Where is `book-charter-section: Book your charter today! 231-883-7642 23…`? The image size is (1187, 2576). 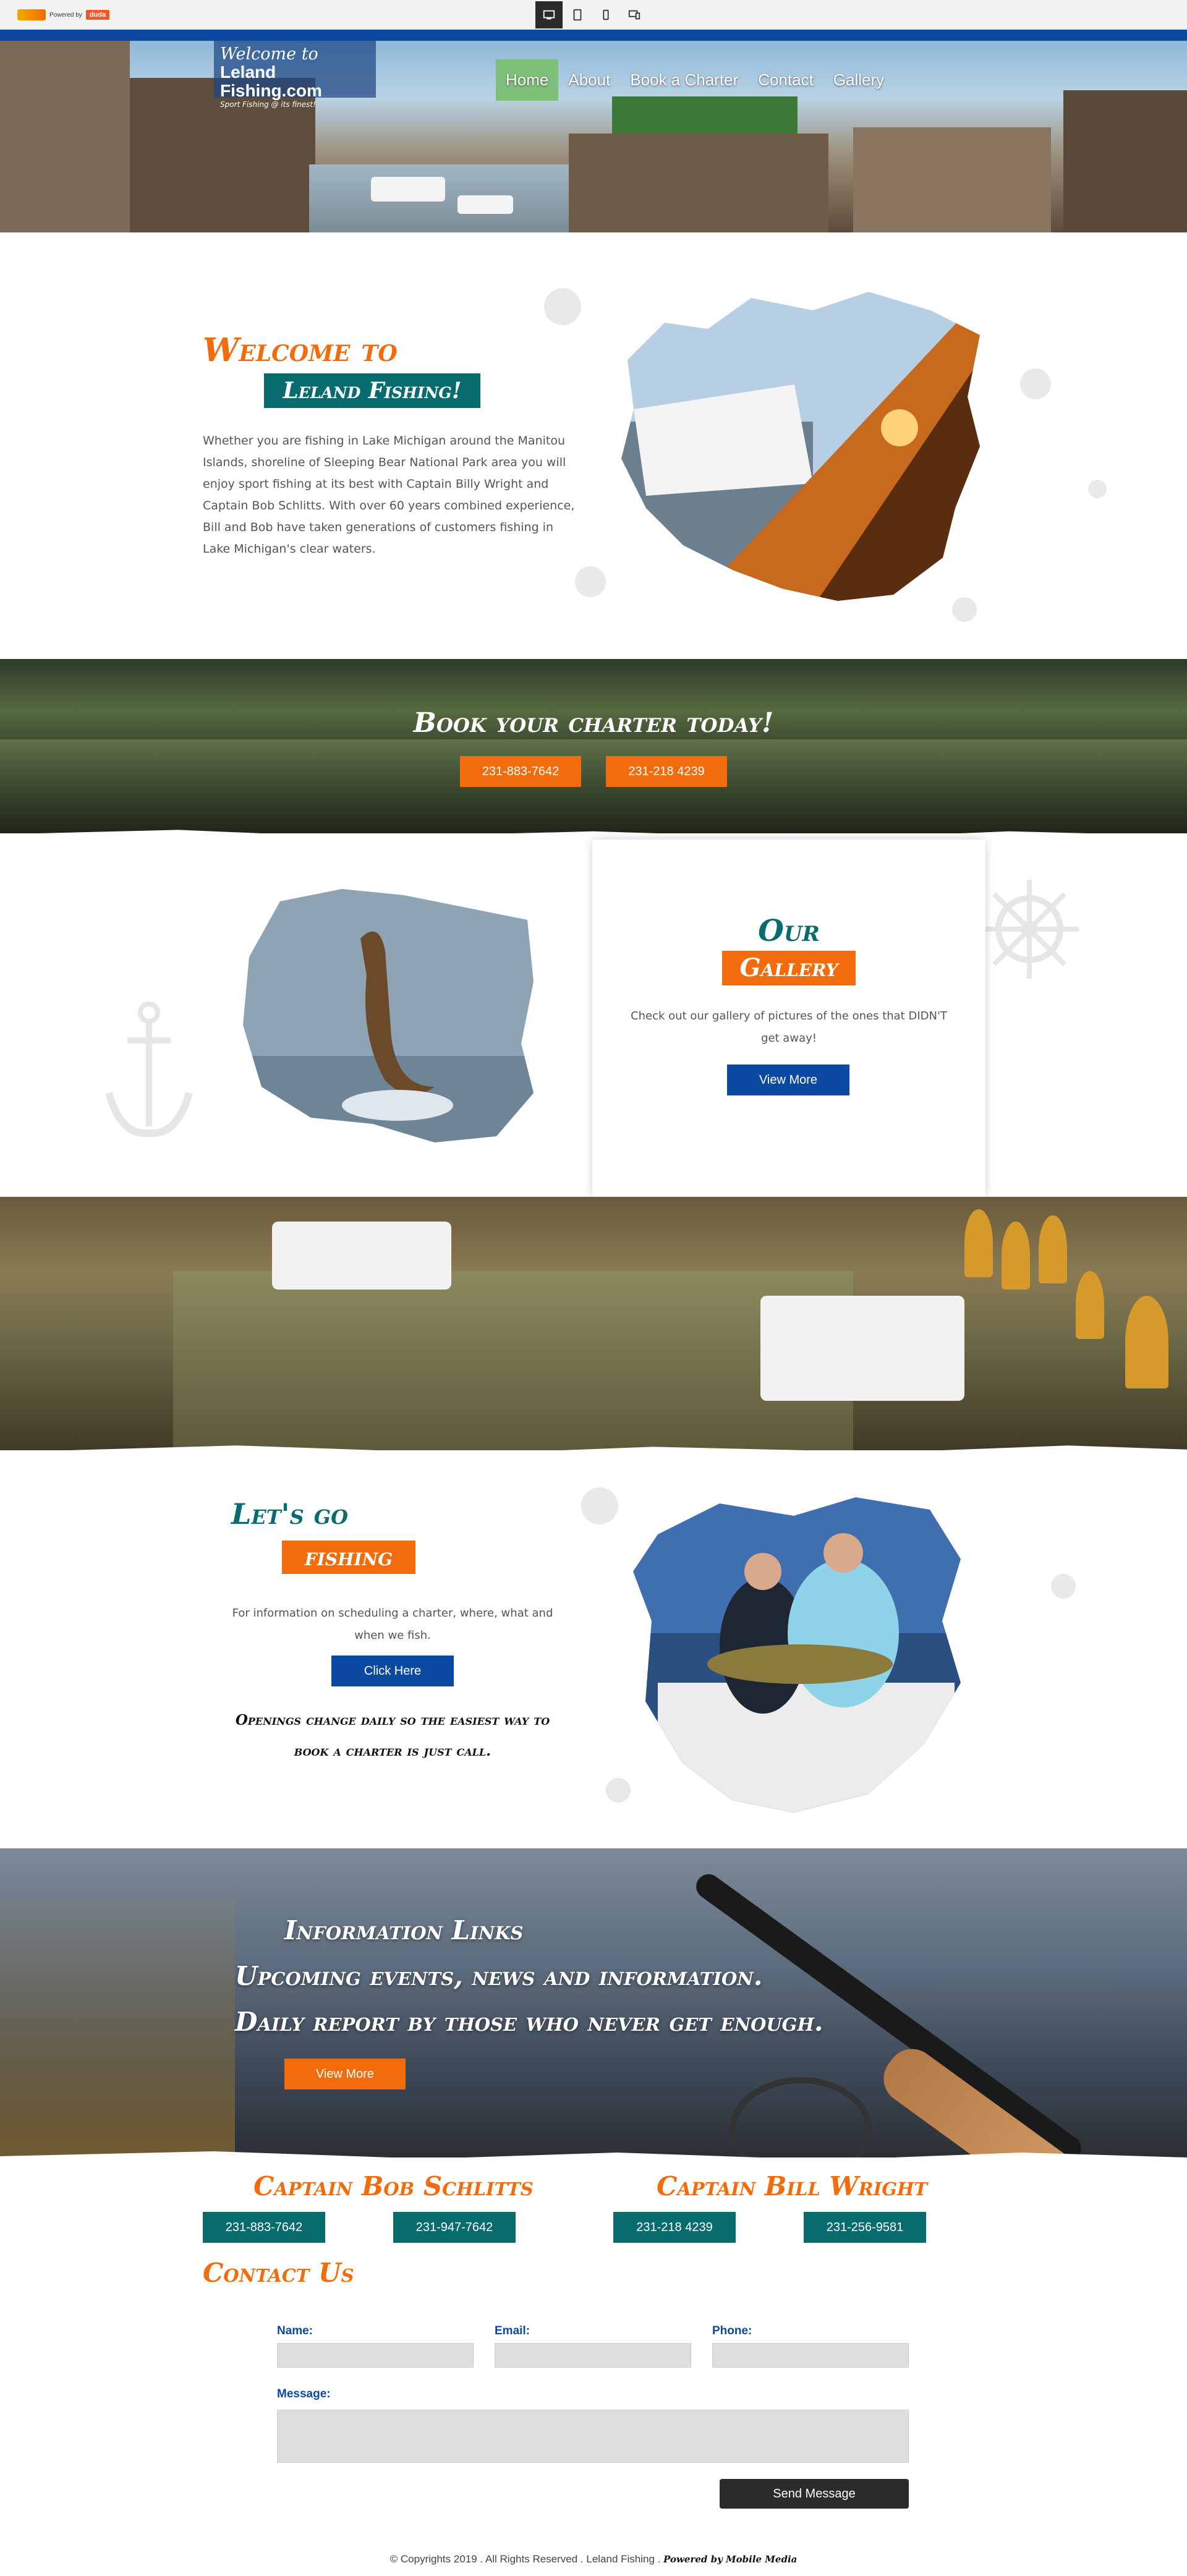 book-charter-section: Book your charter today! 231-883-7642 23… is located at coordinates (593, 746).